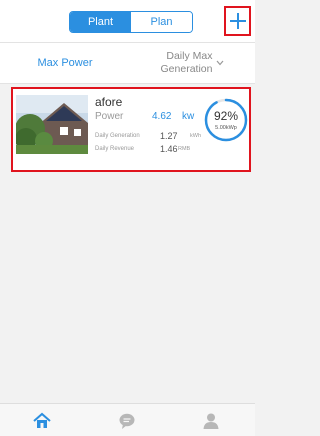  What do you see at coordinates (100, 22) in the screenshot?
I see `tab-plant: Plant` at bounding box center [100, 22].